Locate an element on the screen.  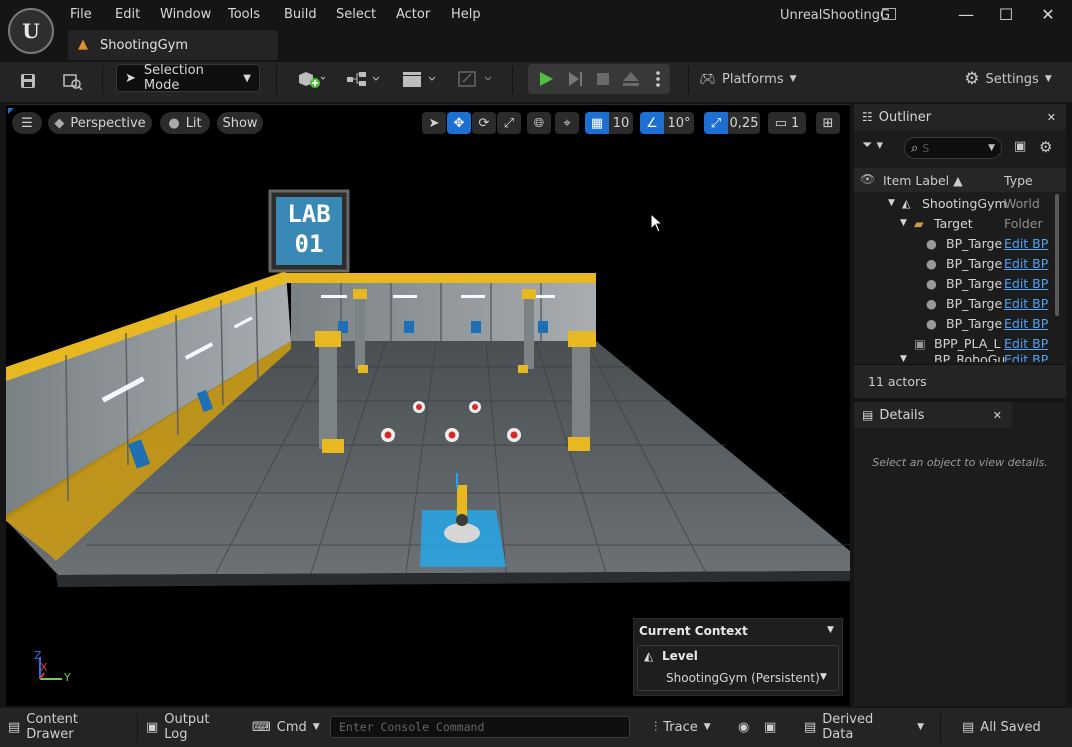
play-icon is located at coordinates (546, 79).